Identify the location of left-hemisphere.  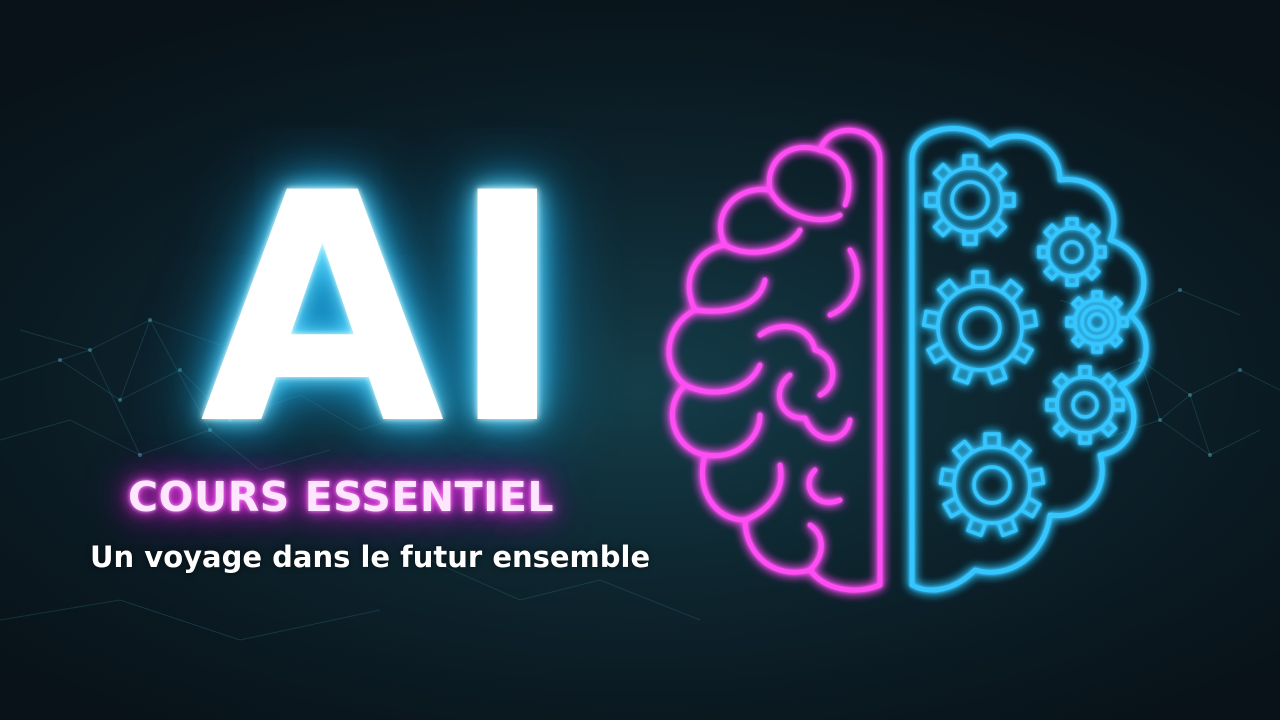
(774, 360).